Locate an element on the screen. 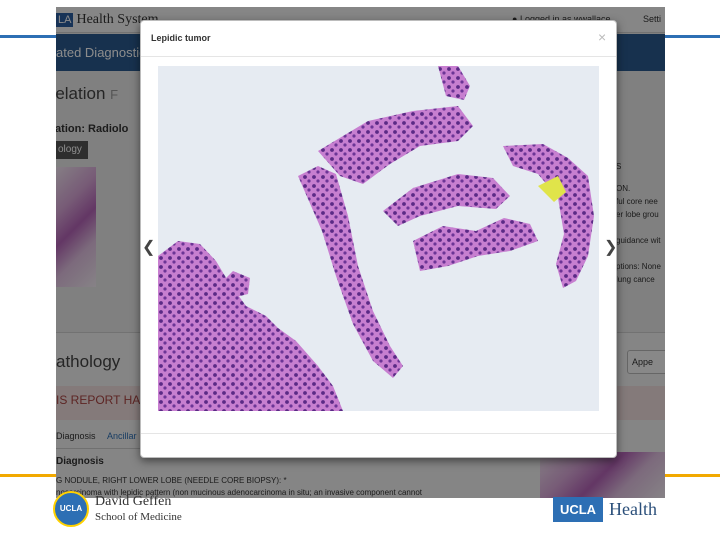 This screenshot has width=720, height=540. modal-header-divider is located at coordinates (378, 56).